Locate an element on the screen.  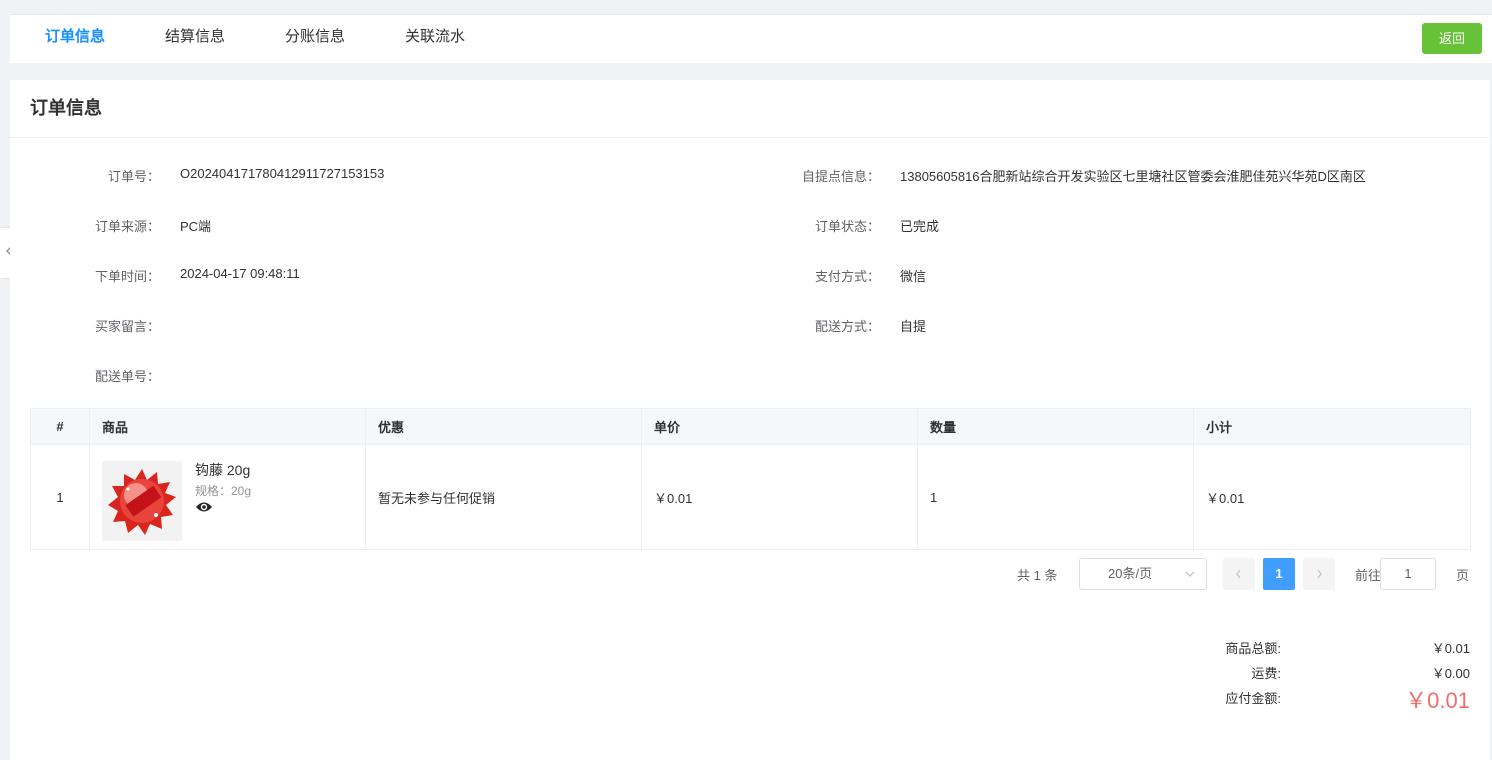
order-number-label: 订单号： is located at coordinates (133, 176).